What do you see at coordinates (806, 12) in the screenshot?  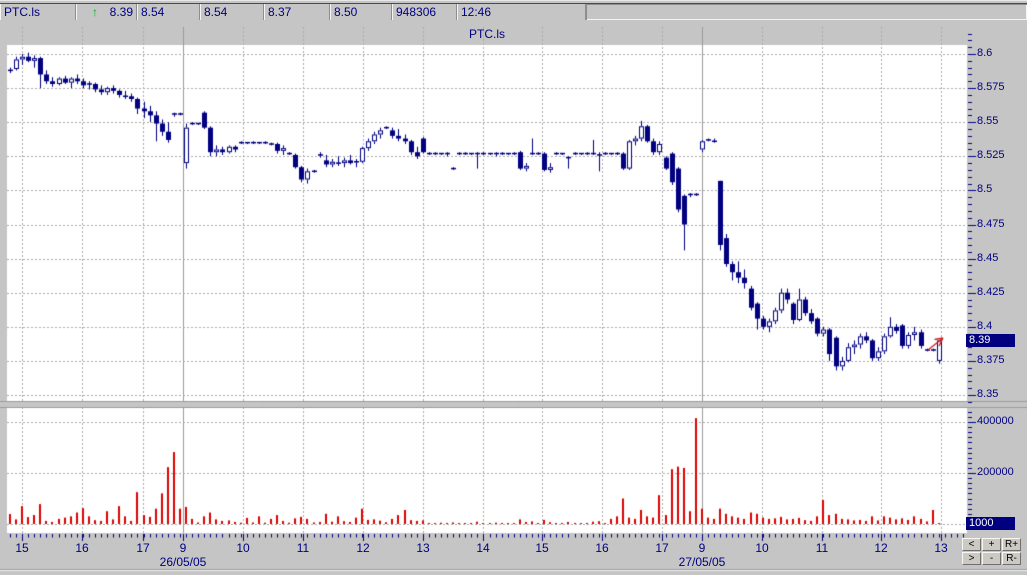 I see `quote-empty-cell` at bounding box center [806, 12].